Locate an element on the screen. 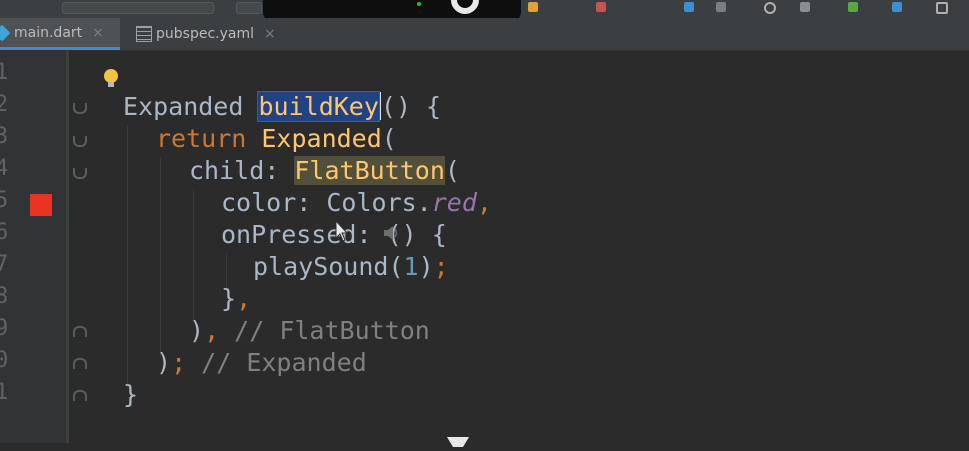  overlay-glyph-icon is located at coordinates (465, 7).